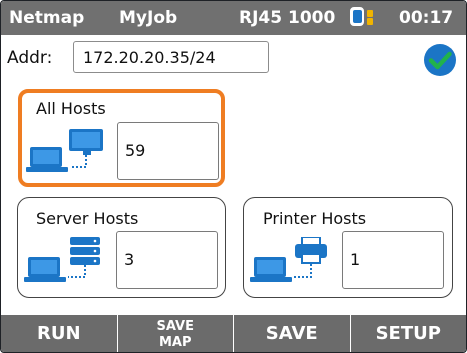 The height and width of the screenshot is (353, 467). I want to click on server-hosts-title: Server Hosts, so click(87, 218).